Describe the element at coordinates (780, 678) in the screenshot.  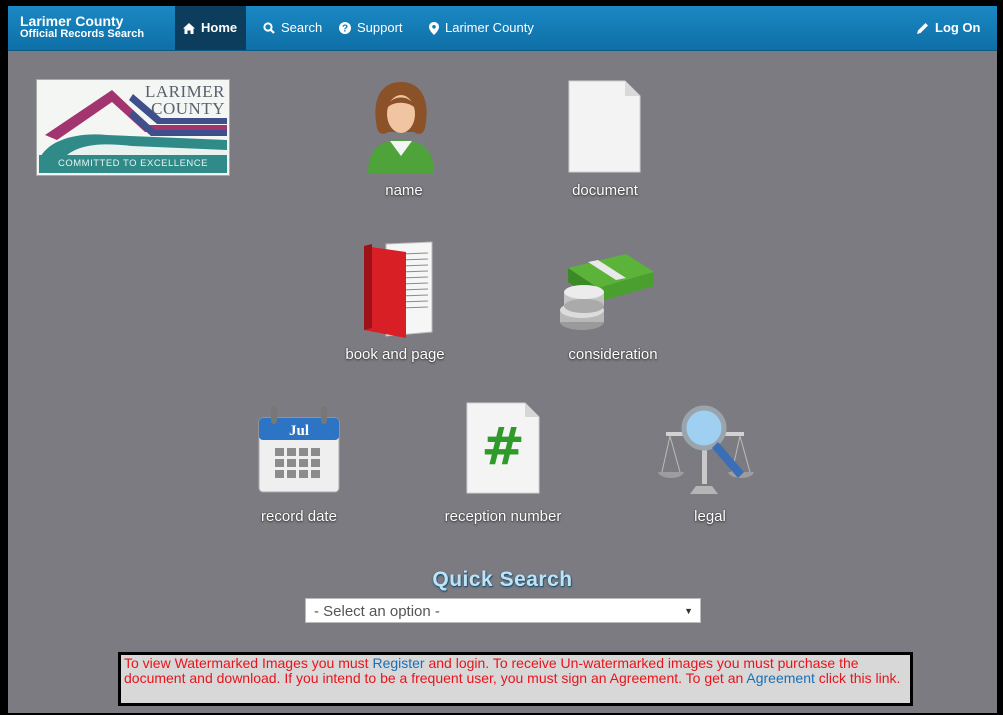
I see `agreement-link: Agreement` at that location.